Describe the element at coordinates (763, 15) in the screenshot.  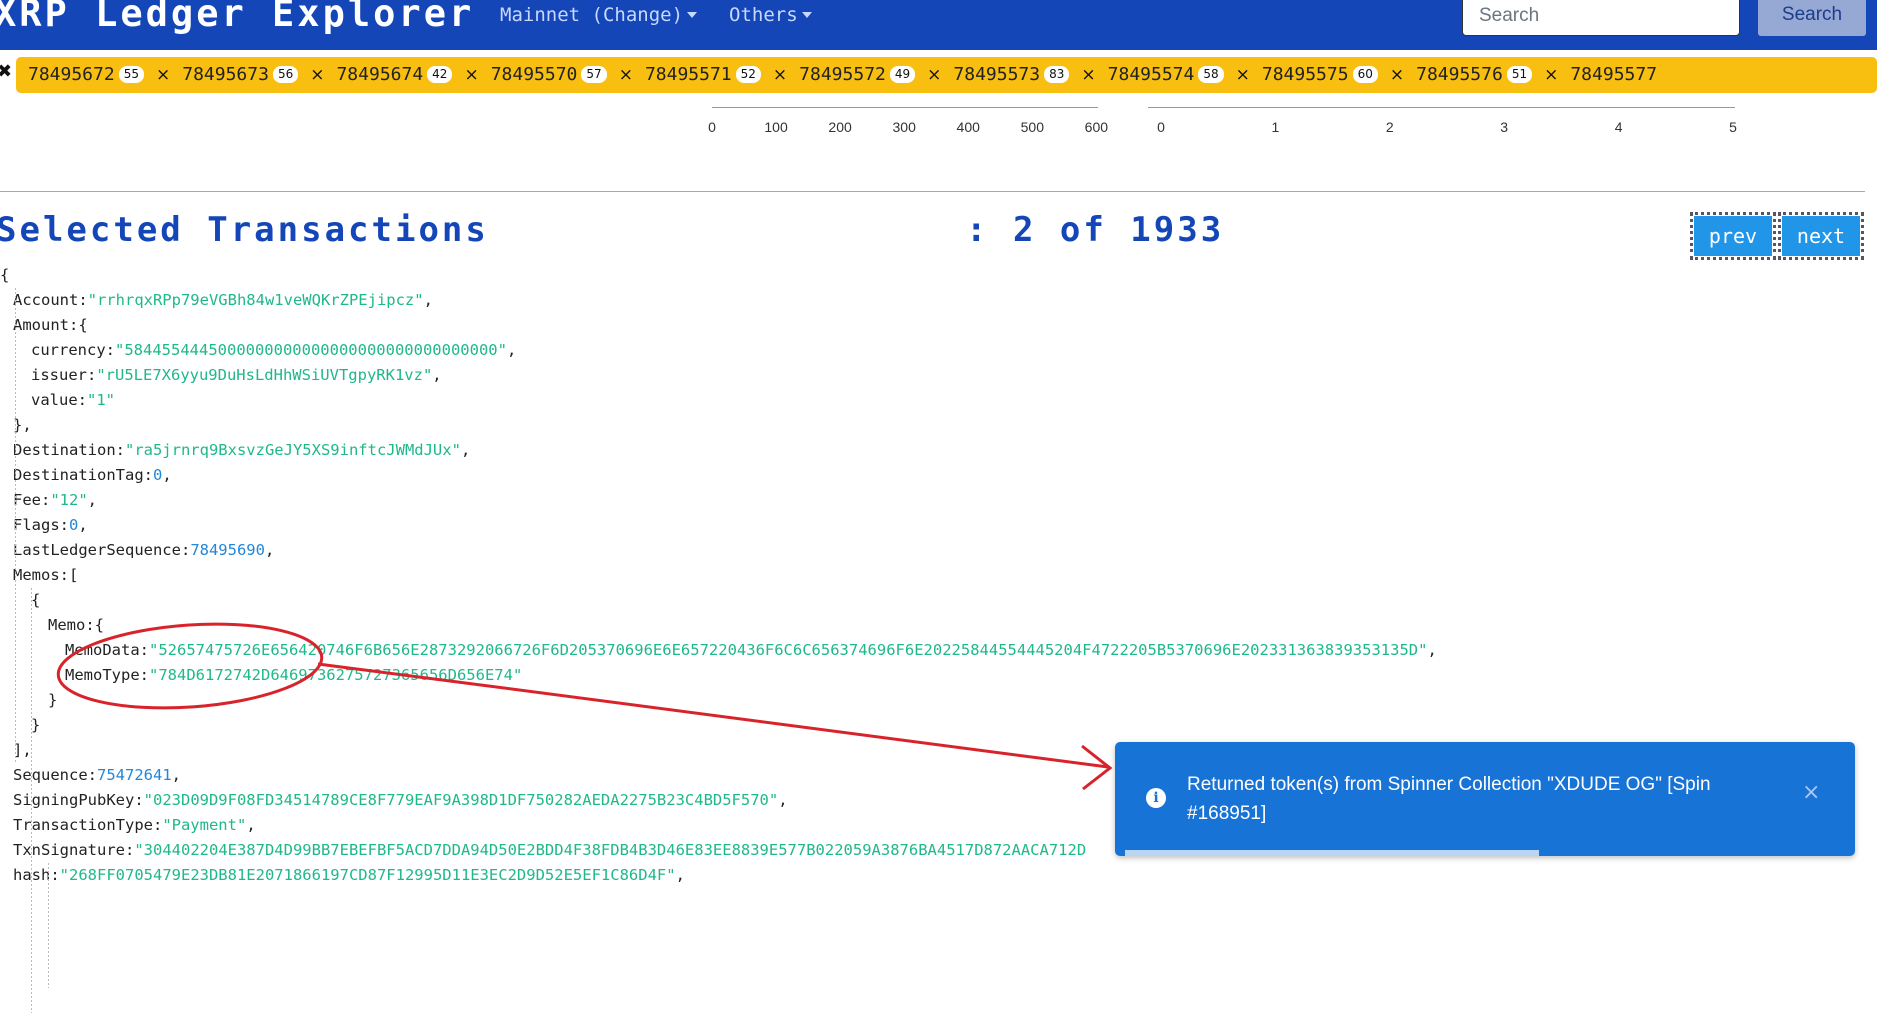
I see `others-dropdown-label: Others` at that location.